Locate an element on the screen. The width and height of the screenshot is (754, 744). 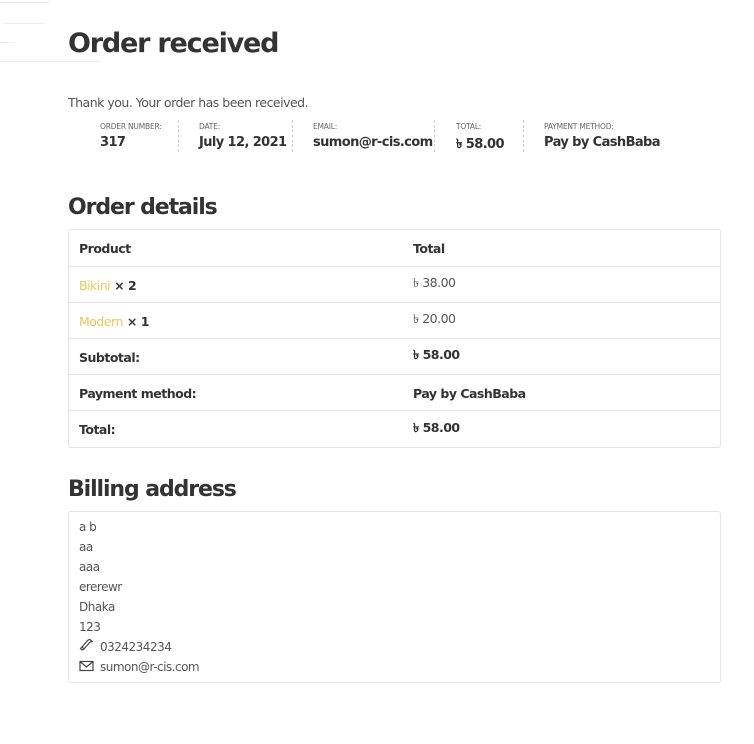
order-date-value: July 12, 2021 is located at coordinates (243, 142).